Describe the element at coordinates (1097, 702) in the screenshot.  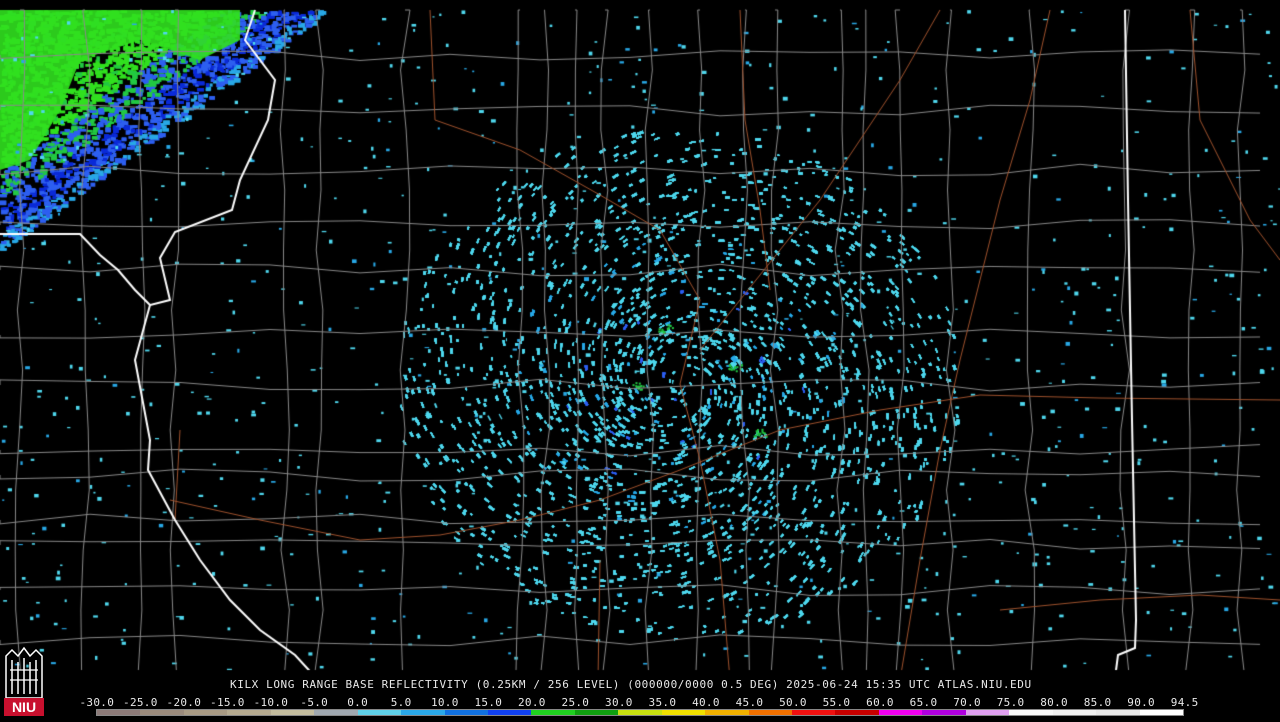
I see `colorbar-tick-label: 85.0` at that location.